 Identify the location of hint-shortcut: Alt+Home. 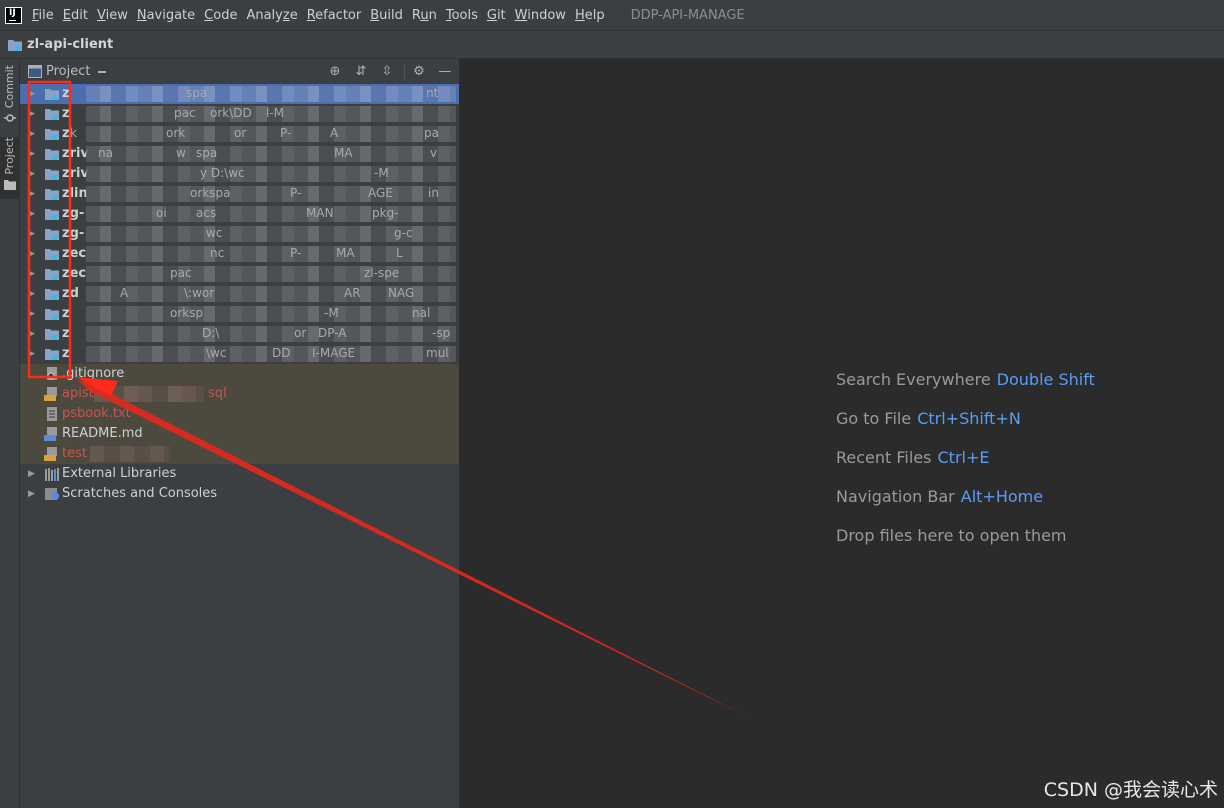
(1002, 496).